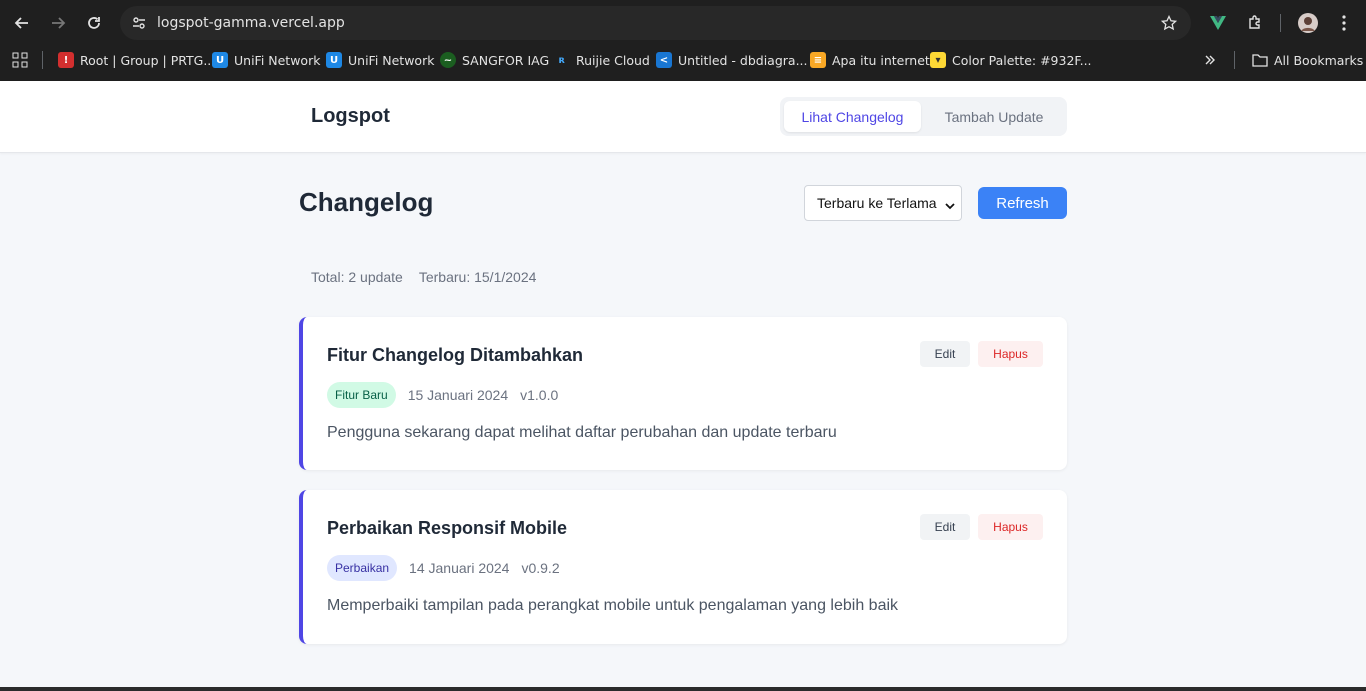 The width and height of the screenshot is (1366, 691). I want to click on refresh-button: Refresh, so click(1022, 203).